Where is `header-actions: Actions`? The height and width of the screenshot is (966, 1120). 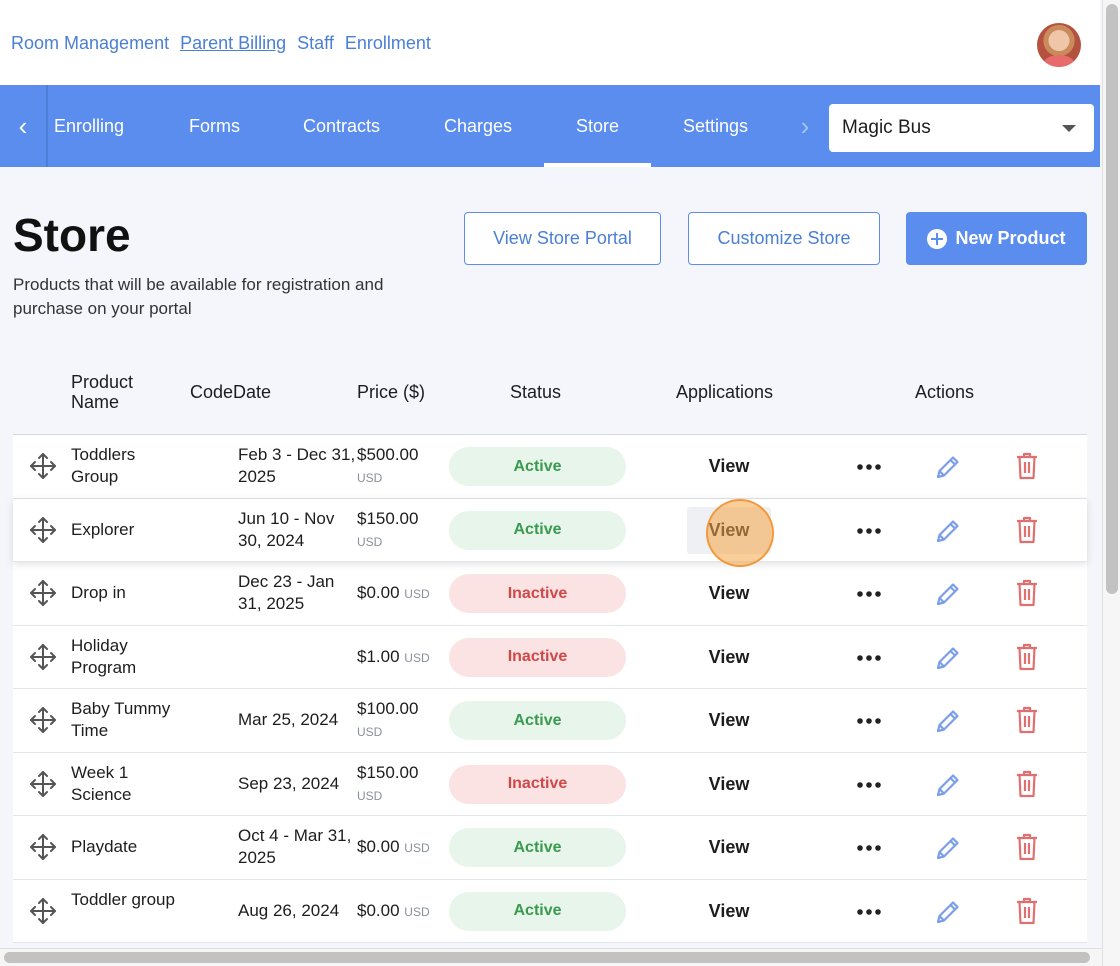 header-actions: Actions is located at coordinates (945, 392).